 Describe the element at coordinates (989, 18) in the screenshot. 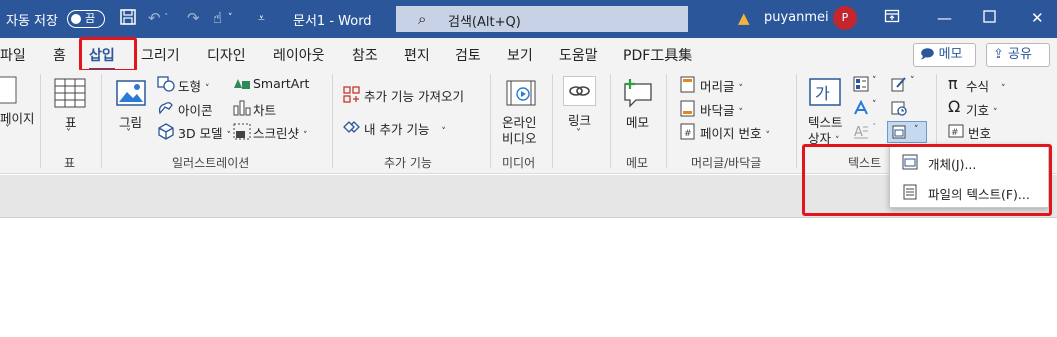

I see `maximize-icon` at that location.